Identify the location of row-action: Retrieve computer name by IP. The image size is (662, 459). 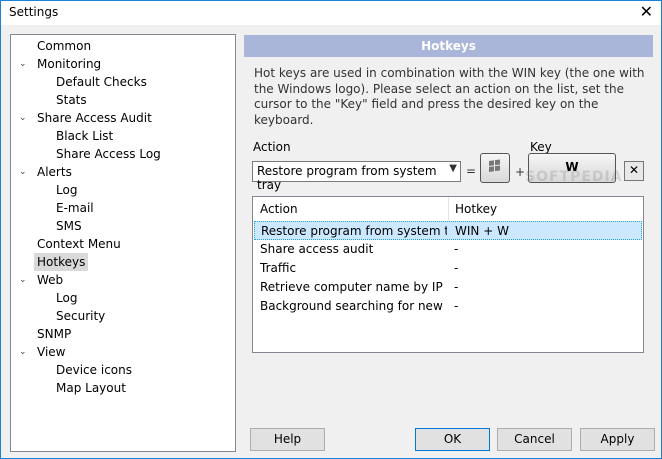
(351, 287).